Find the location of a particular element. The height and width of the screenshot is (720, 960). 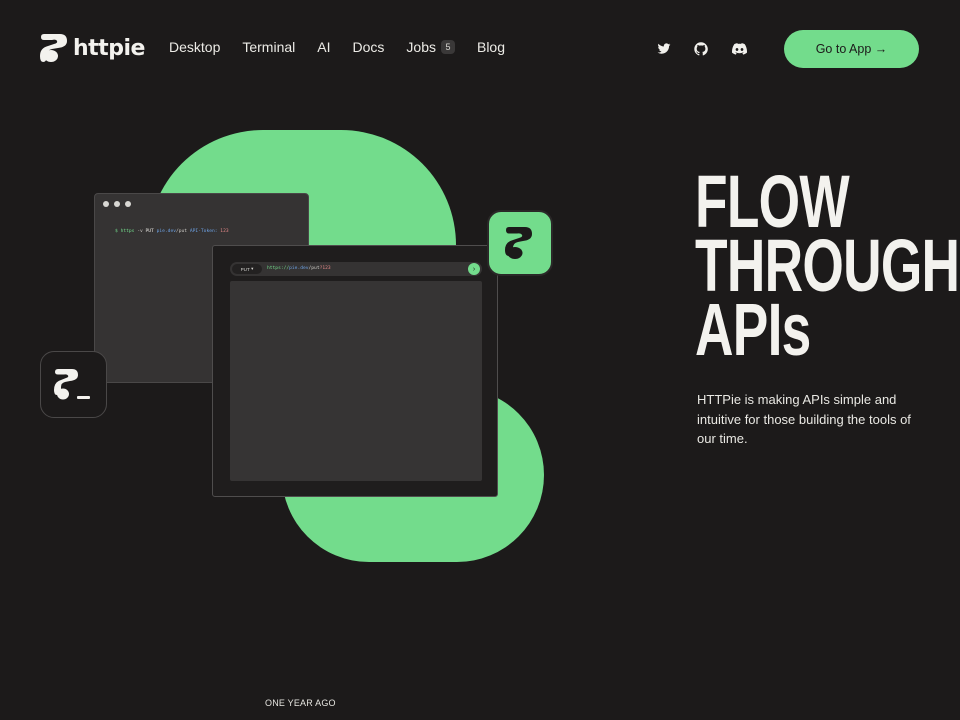

nav-item-jobs: Jobs 5 is located at coordinates (430, 47).